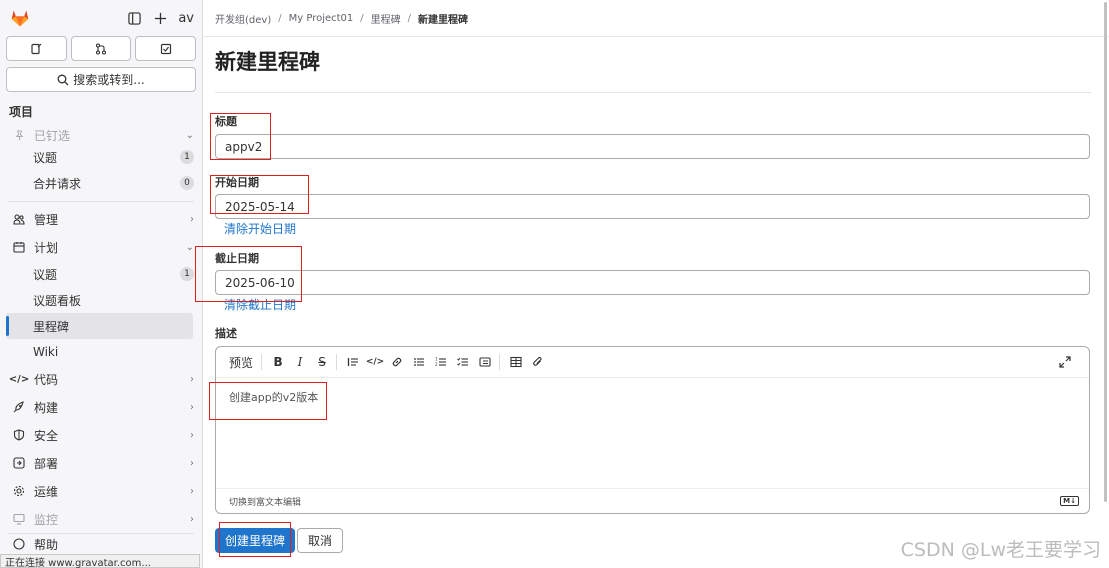  Describe the element at coordinates (46, 435) in the screenshot. I see `sidebar-item-label: 安全` at that location.